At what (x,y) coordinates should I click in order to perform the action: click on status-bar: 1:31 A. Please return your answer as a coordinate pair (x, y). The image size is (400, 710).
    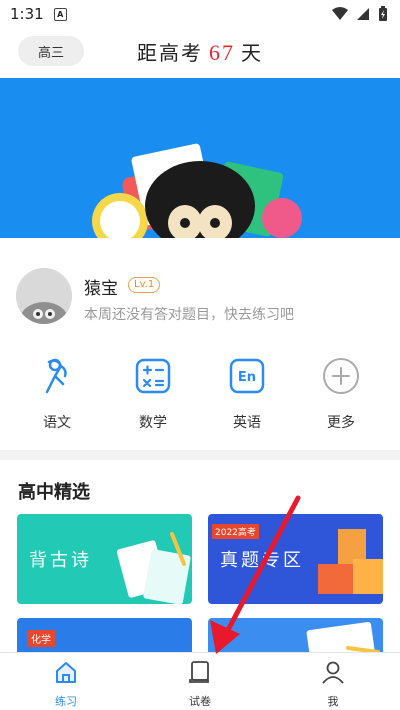
    Looking at the image, I should click on (200, 14).